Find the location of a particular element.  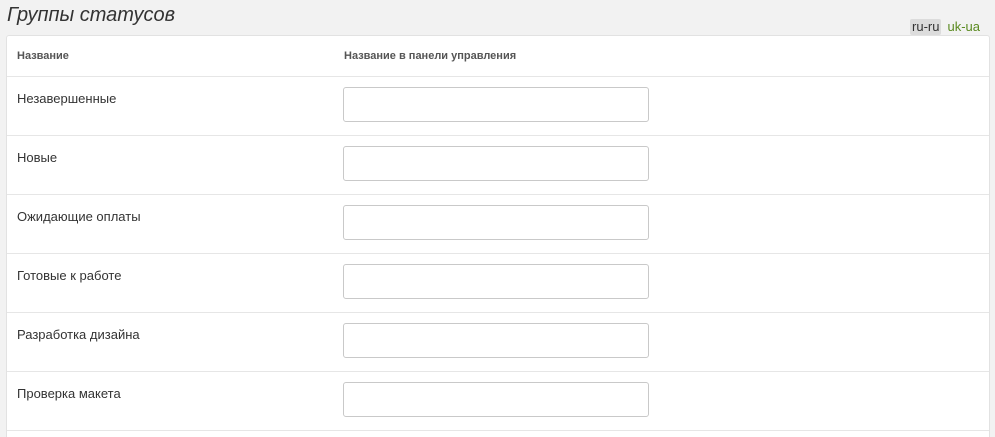

table-row: Незавершенные is located at coordinates (498, 106).